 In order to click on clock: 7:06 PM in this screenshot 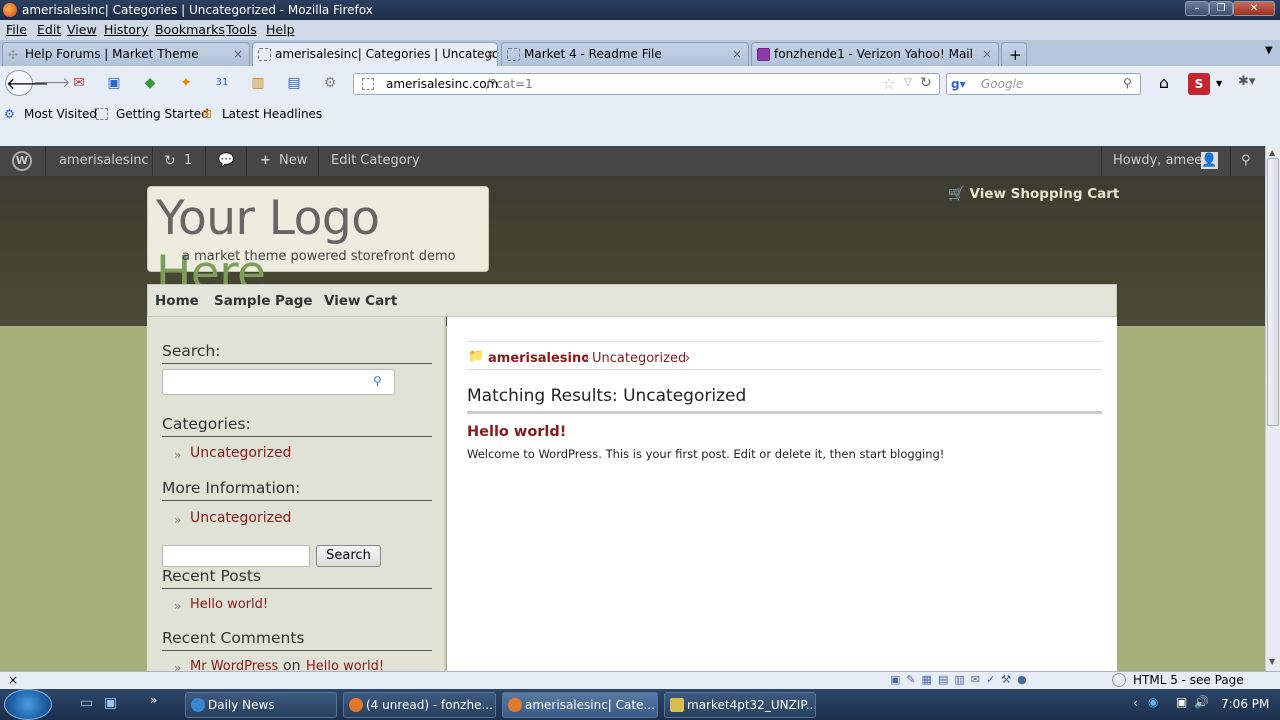, I will do `click(1245, 704)`.